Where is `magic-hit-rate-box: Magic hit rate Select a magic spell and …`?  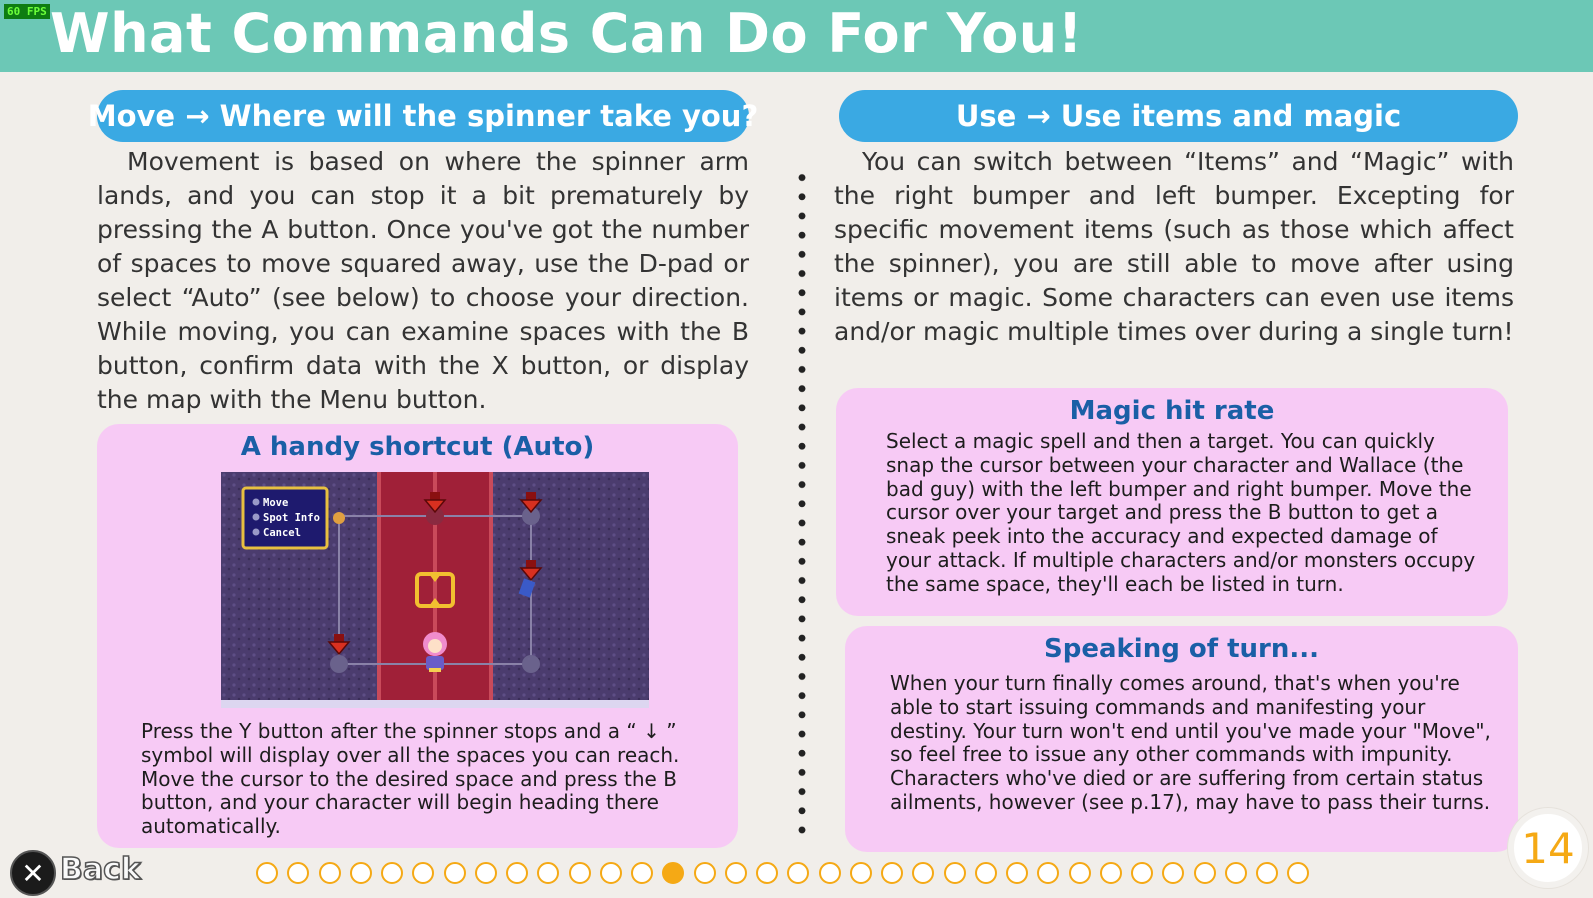 magic-hit-rate-box: Magic hit rate Select a magic spell and … is located at coordinates (1172, 502).